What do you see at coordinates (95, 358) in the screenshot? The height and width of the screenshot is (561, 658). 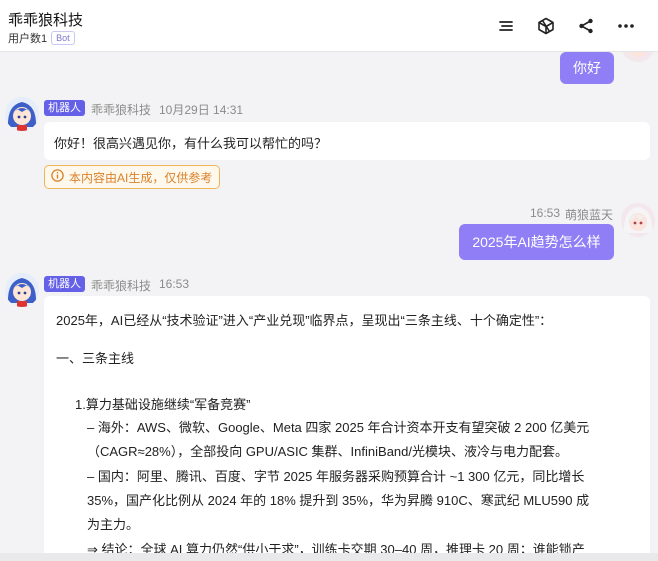 I see `section-heading: 一、三条主线` at bounding box center [95, 358].